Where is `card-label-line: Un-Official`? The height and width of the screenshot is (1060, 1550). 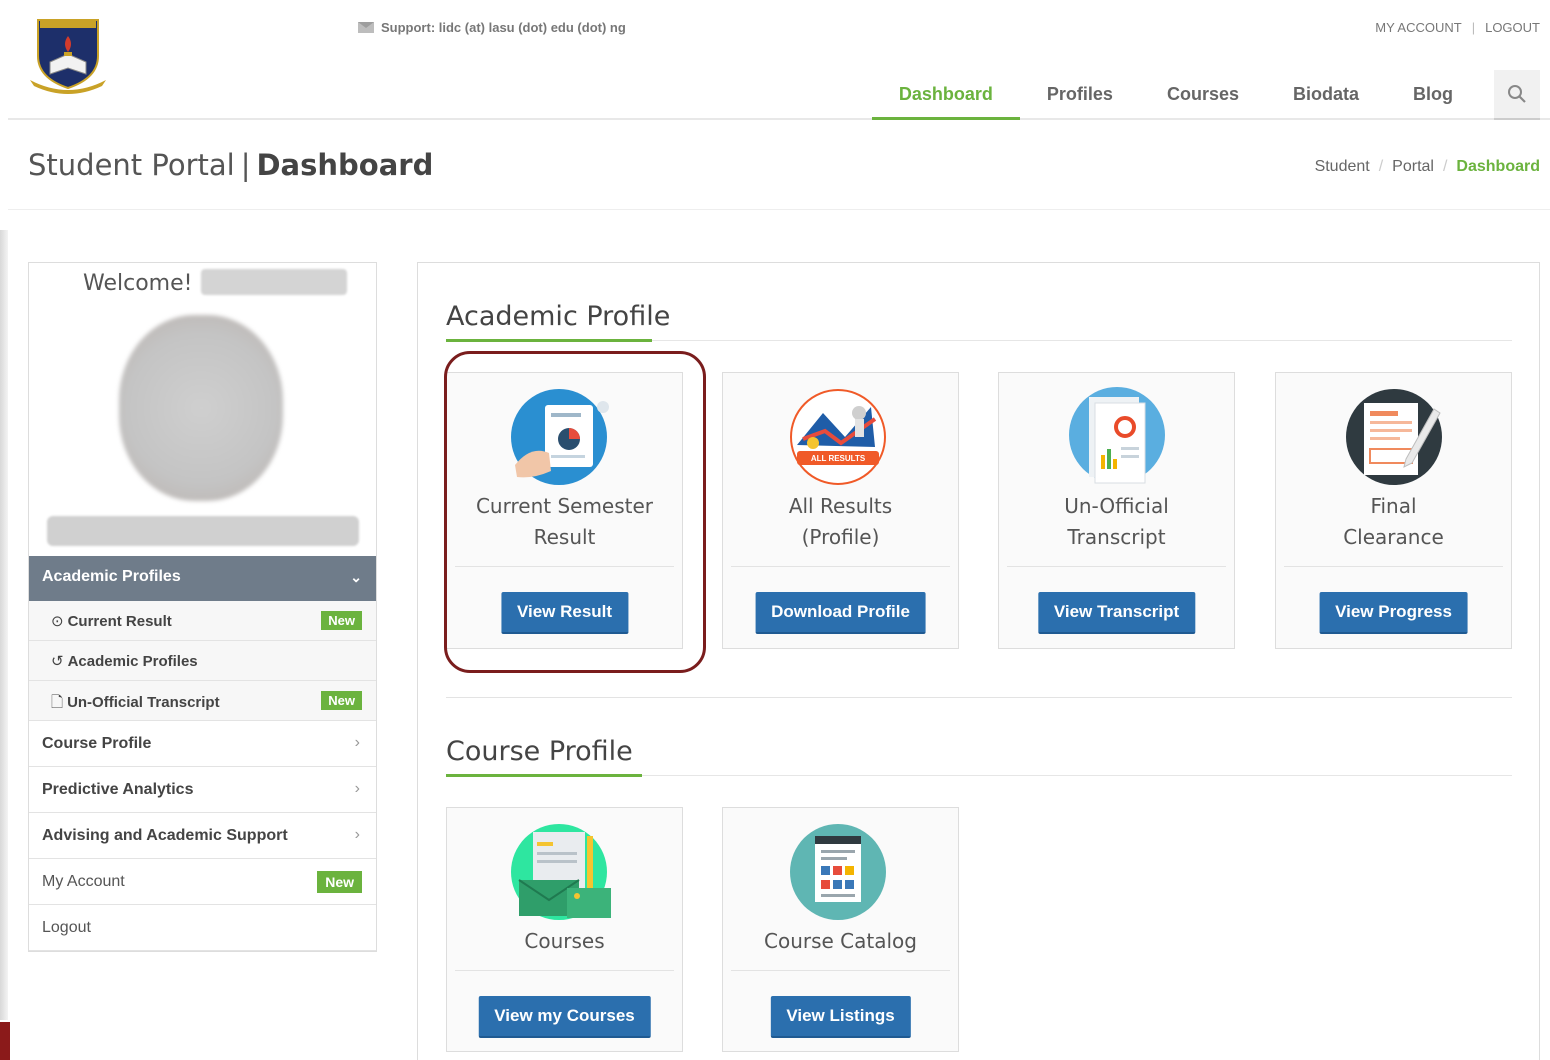
card-label-line: Un-Official is located at coordinates (1116, 506).